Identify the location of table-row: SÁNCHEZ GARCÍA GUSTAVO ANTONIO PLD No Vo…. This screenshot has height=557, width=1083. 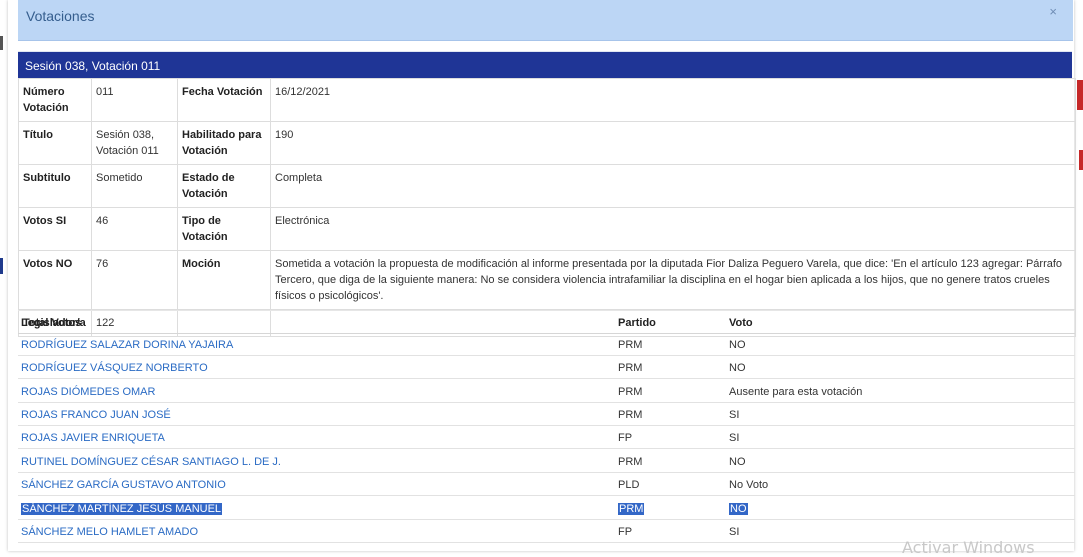
(546, 484).